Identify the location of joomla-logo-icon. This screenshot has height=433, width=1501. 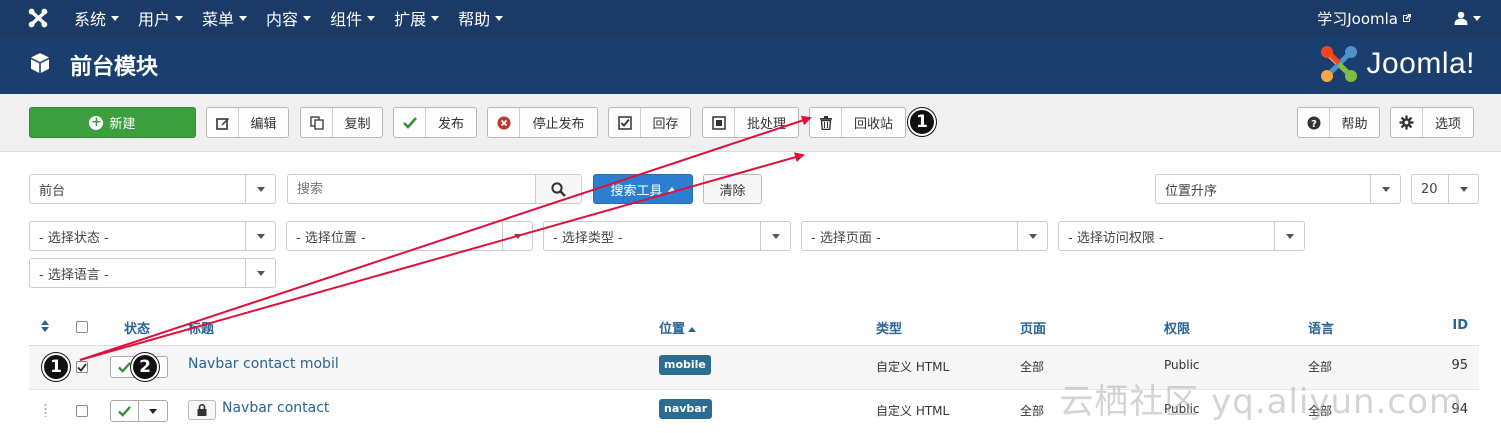
(38, 18).